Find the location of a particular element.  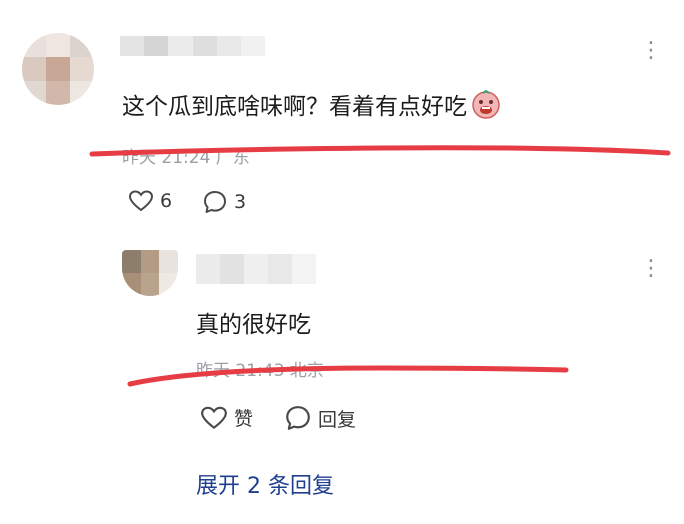

drooling-face-icon is located at coordinates (486, 104).